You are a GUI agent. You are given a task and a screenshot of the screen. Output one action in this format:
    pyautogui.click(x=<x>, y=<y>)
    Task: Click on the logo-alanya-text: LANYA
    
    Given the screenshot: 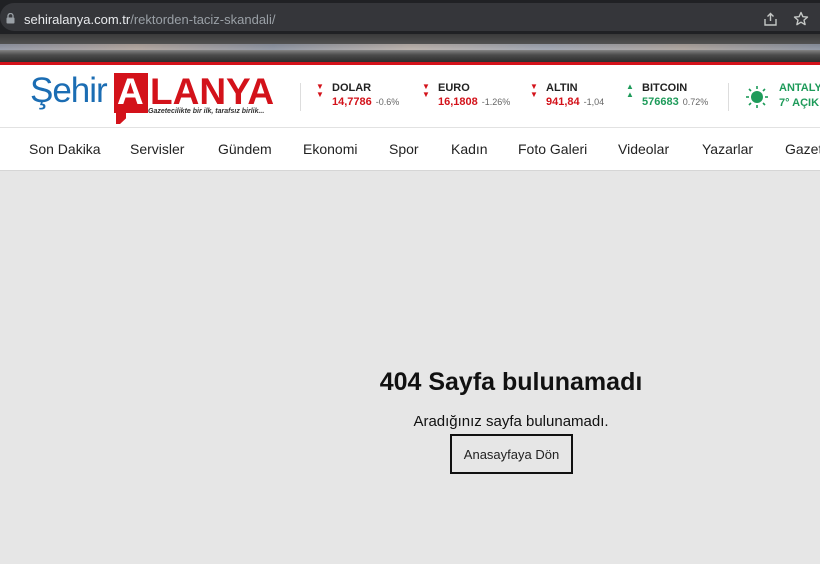 What is the action you would take?
    pyautogui.click(x=212, y=91)
    